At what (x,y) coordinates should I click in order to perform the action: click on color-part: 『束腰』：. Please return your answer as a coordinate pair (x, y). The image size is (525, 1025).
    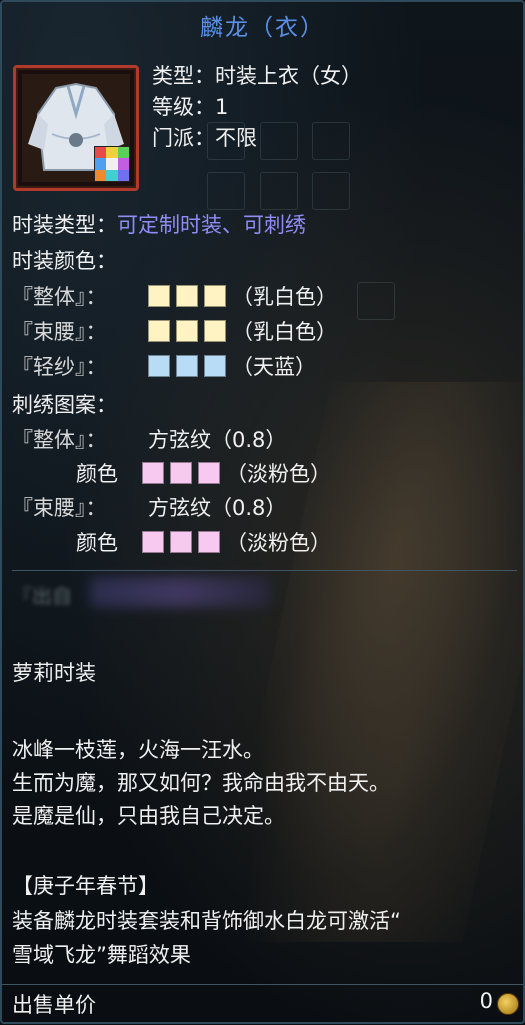
    Looking at the image, I should click on (59, 332).